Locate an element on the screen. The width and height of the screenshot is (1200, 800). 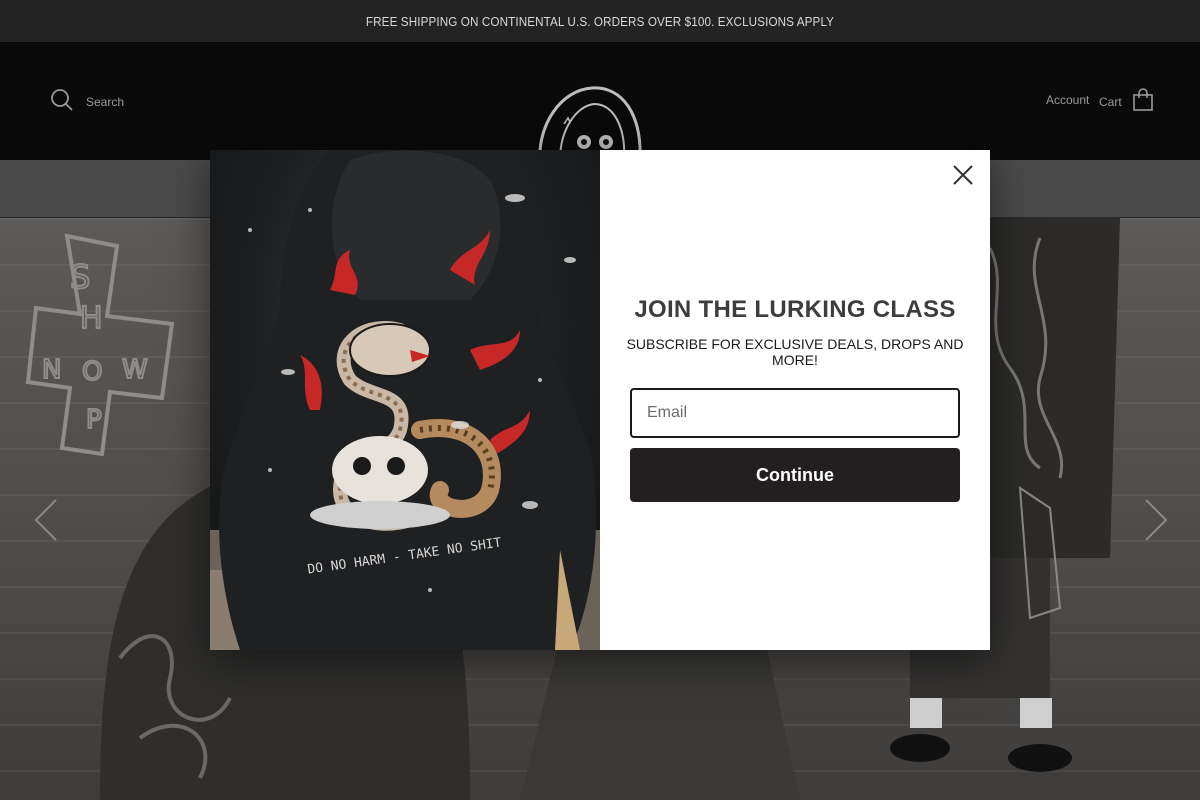
cart-link: Cart is located at coordinates (1126, 101).